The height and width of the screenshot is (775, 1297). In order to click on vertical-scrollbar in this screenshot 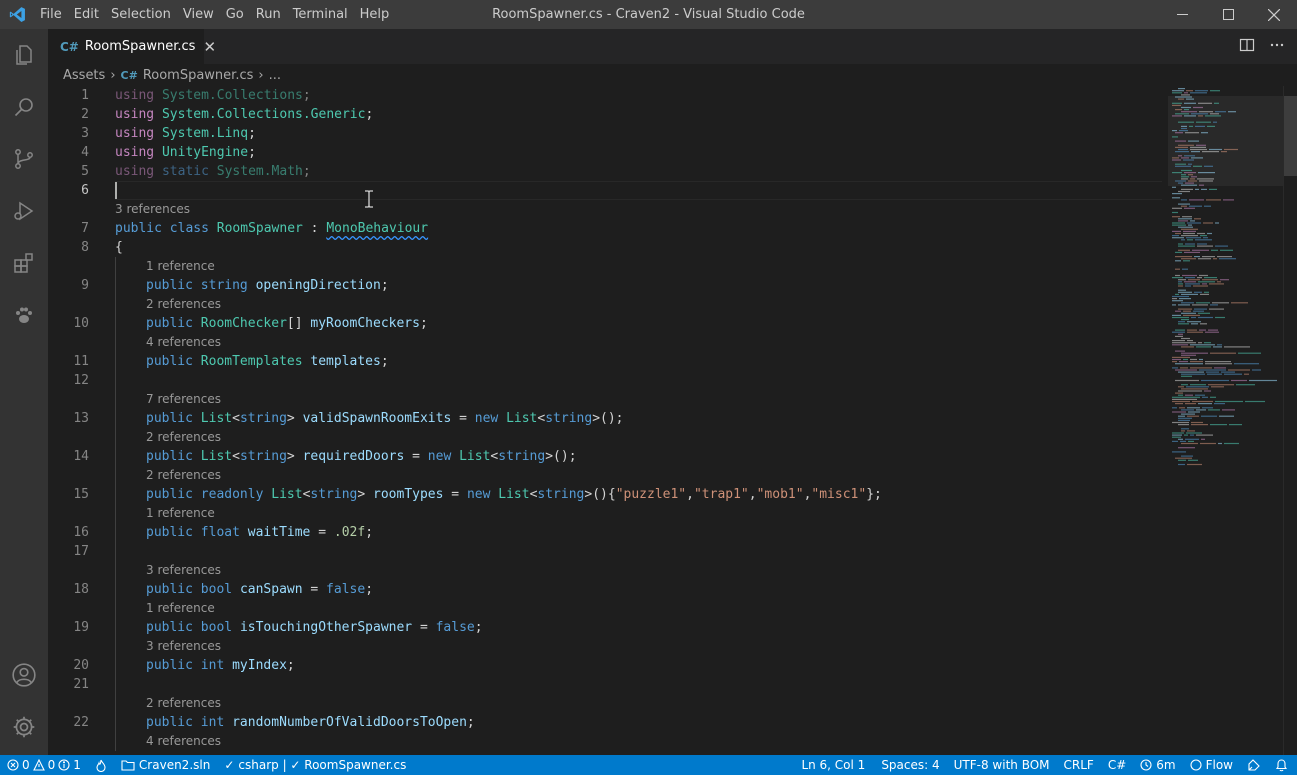, I will do `click(1290, 420)`.